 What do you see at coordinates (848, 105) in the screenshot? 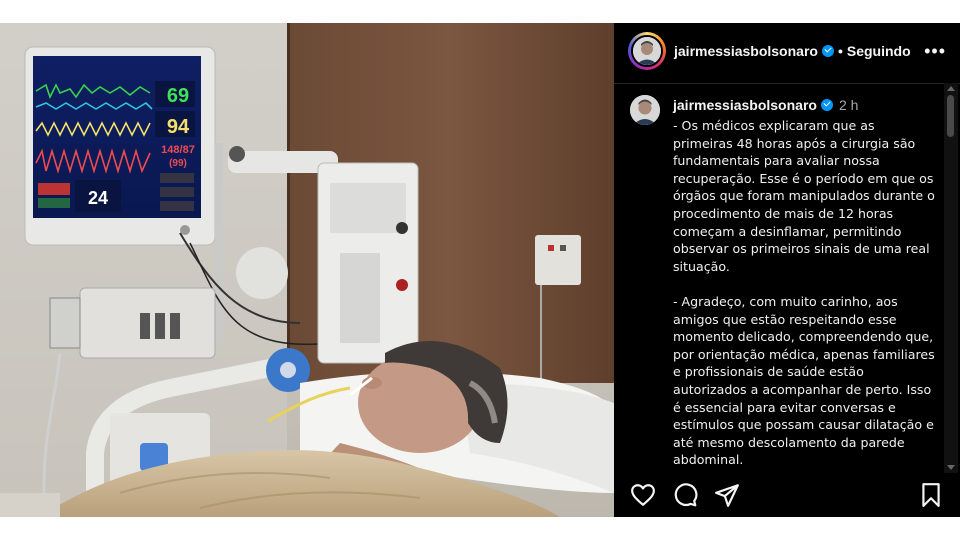
I see `comment-time: 2 h` at bounding box center [848, 105].